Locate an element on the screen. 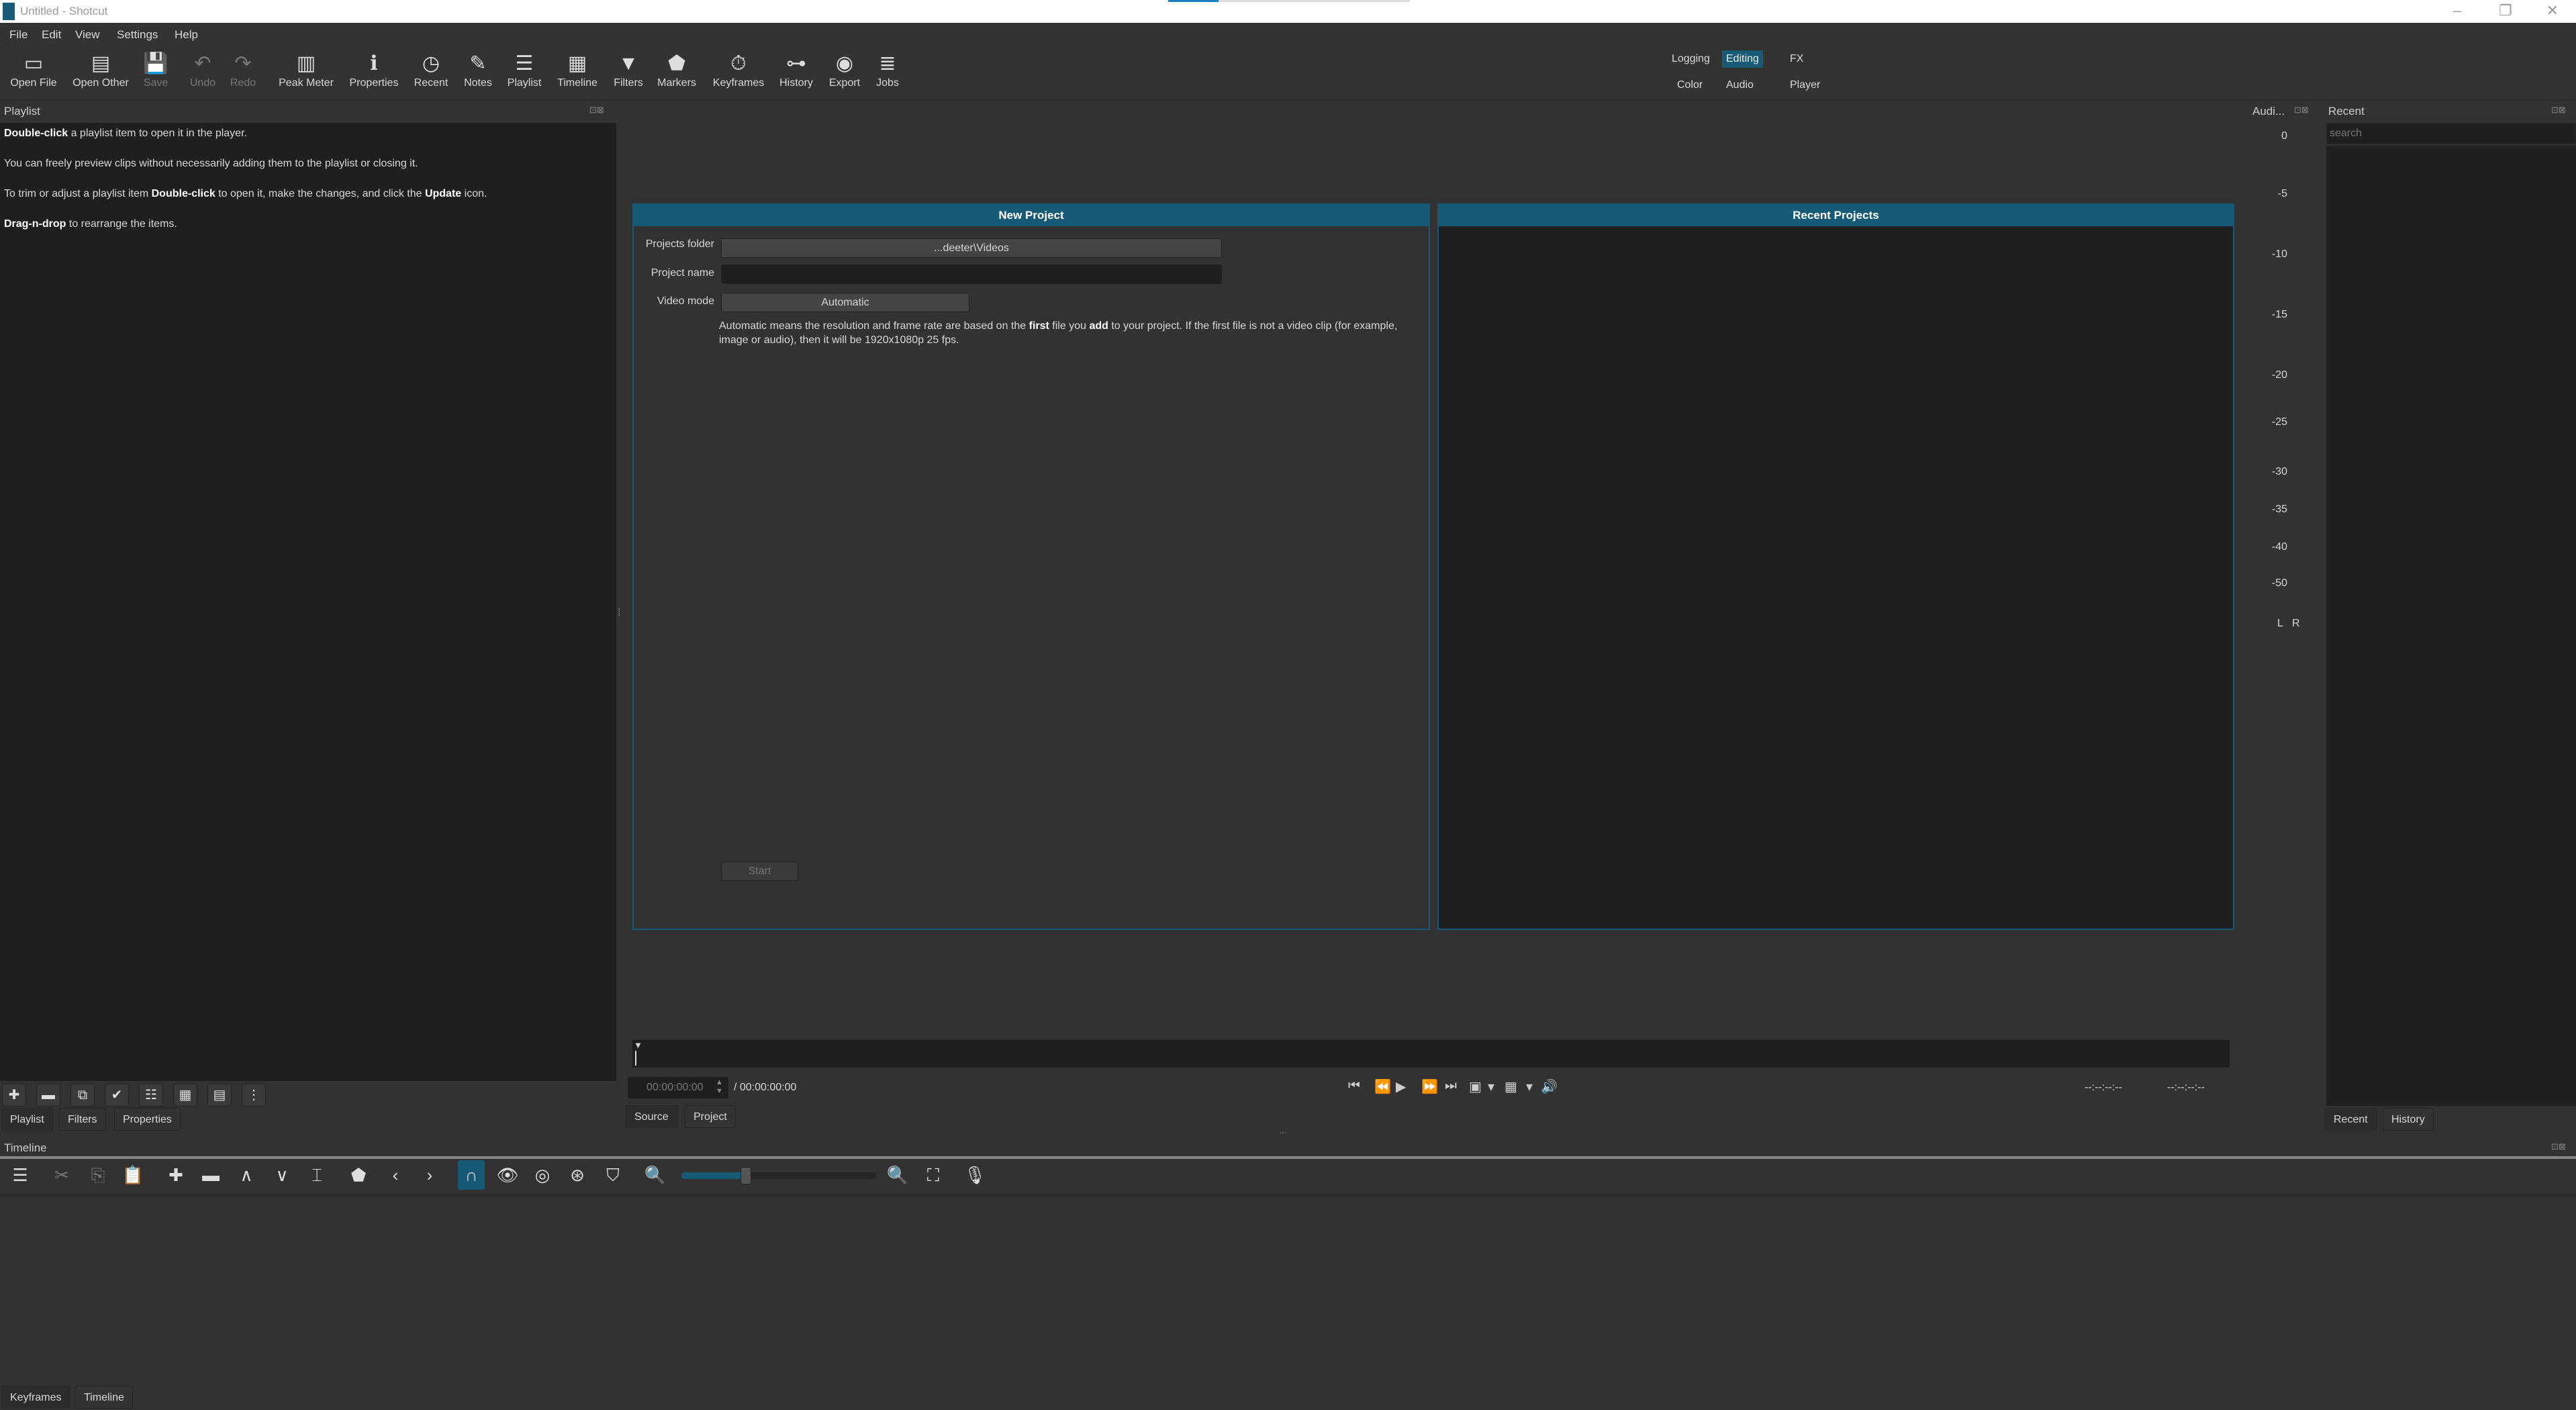 The image size is (2576, 1410). meter-tick-label: -35 is located at coordinates (2279, 509).